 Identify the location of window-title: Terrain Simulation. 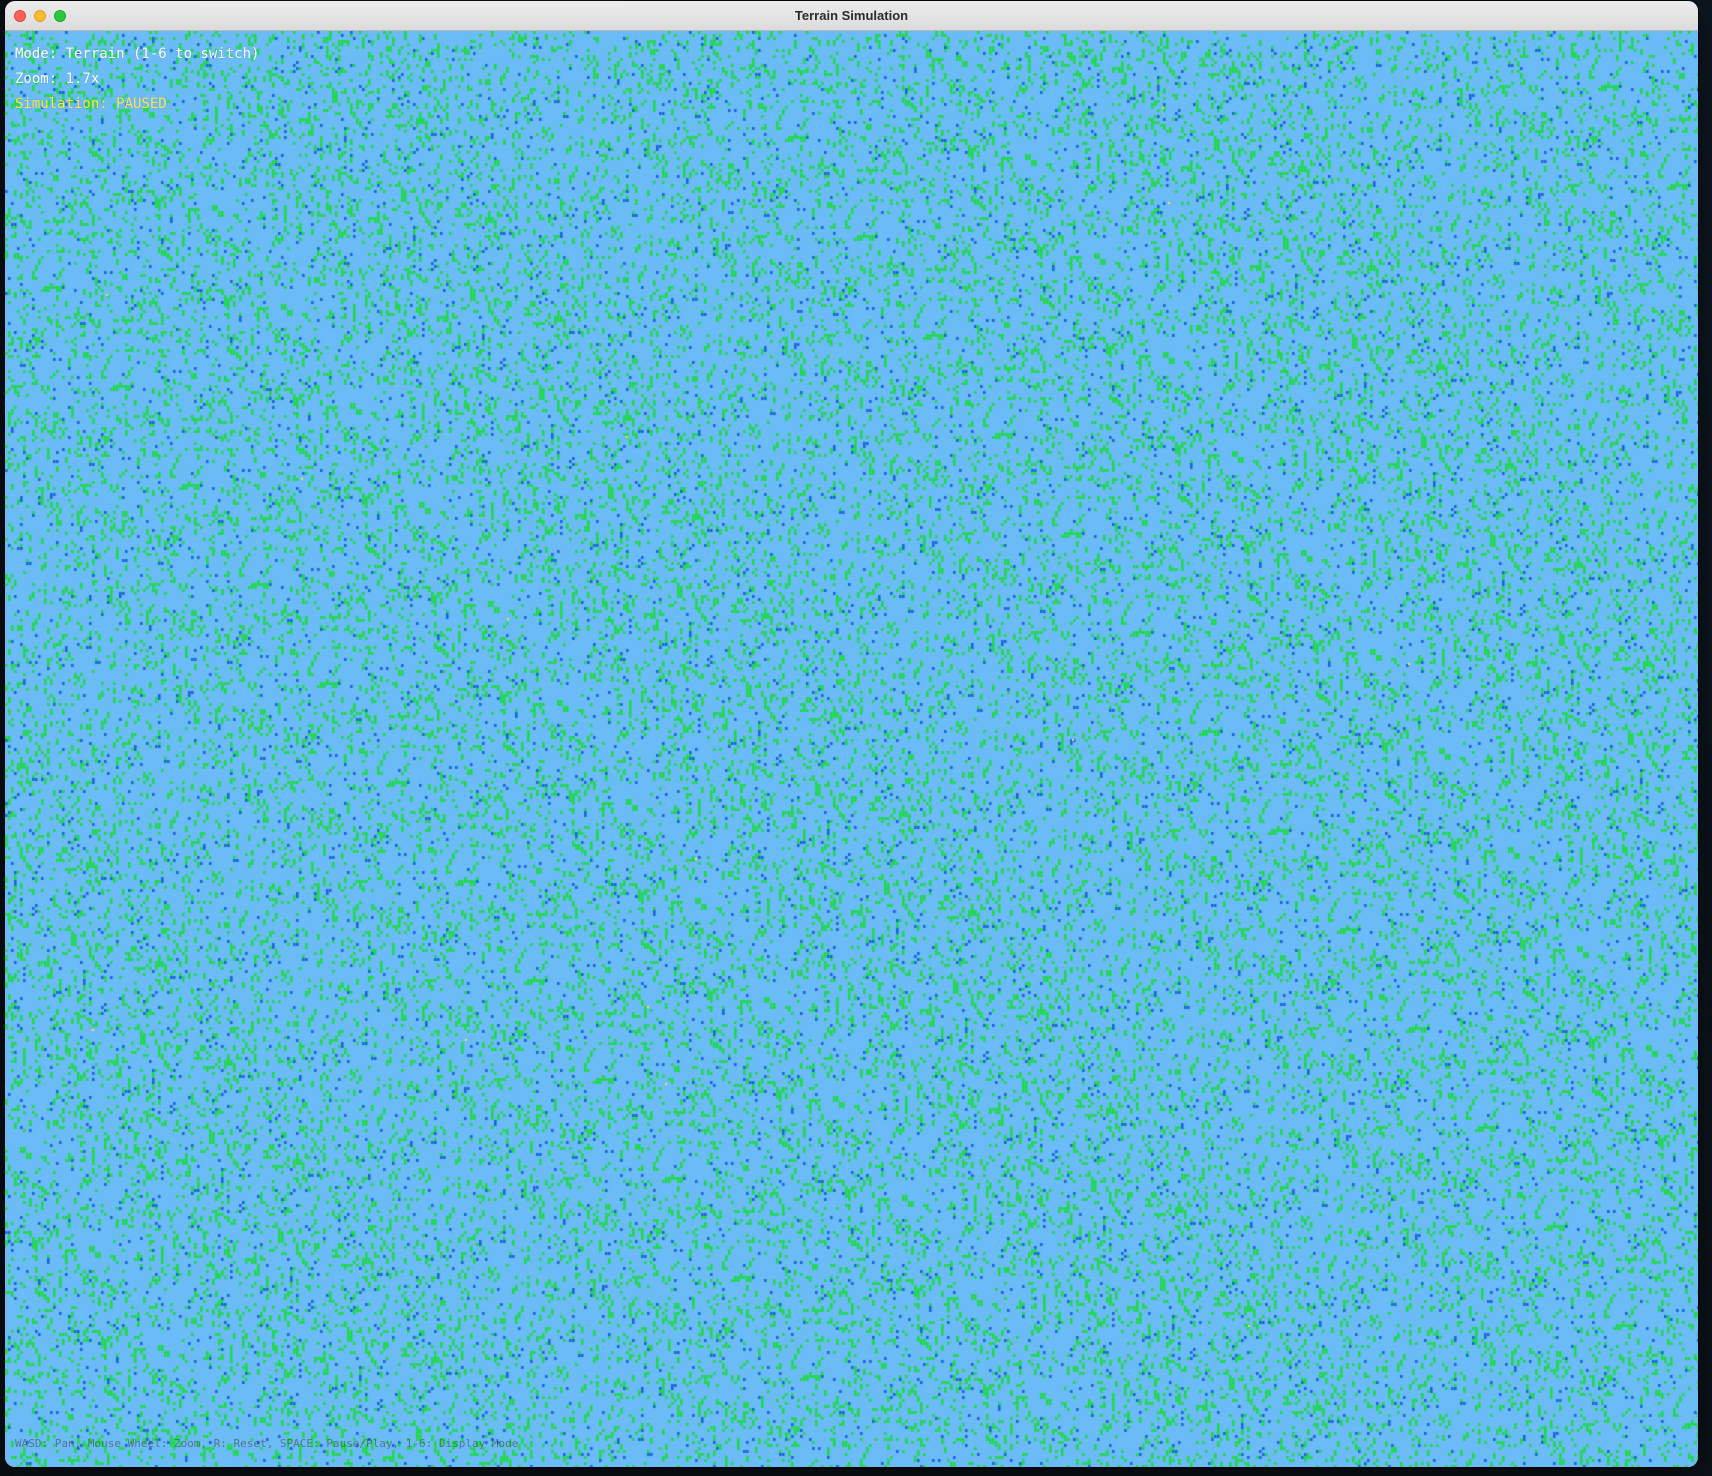
(851, 15).